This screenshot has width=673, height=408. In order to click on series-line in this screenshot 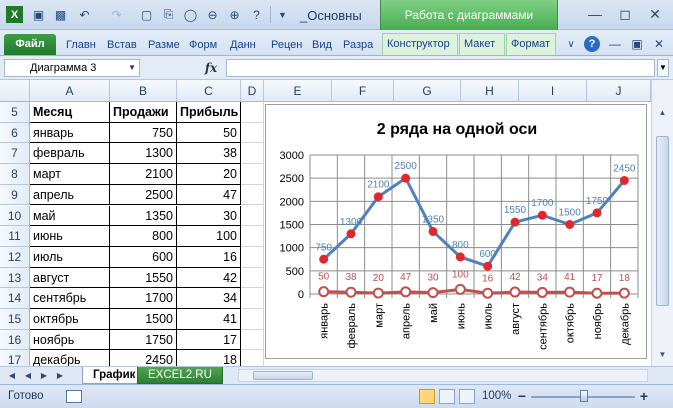, I will do `click(474, 291)`.